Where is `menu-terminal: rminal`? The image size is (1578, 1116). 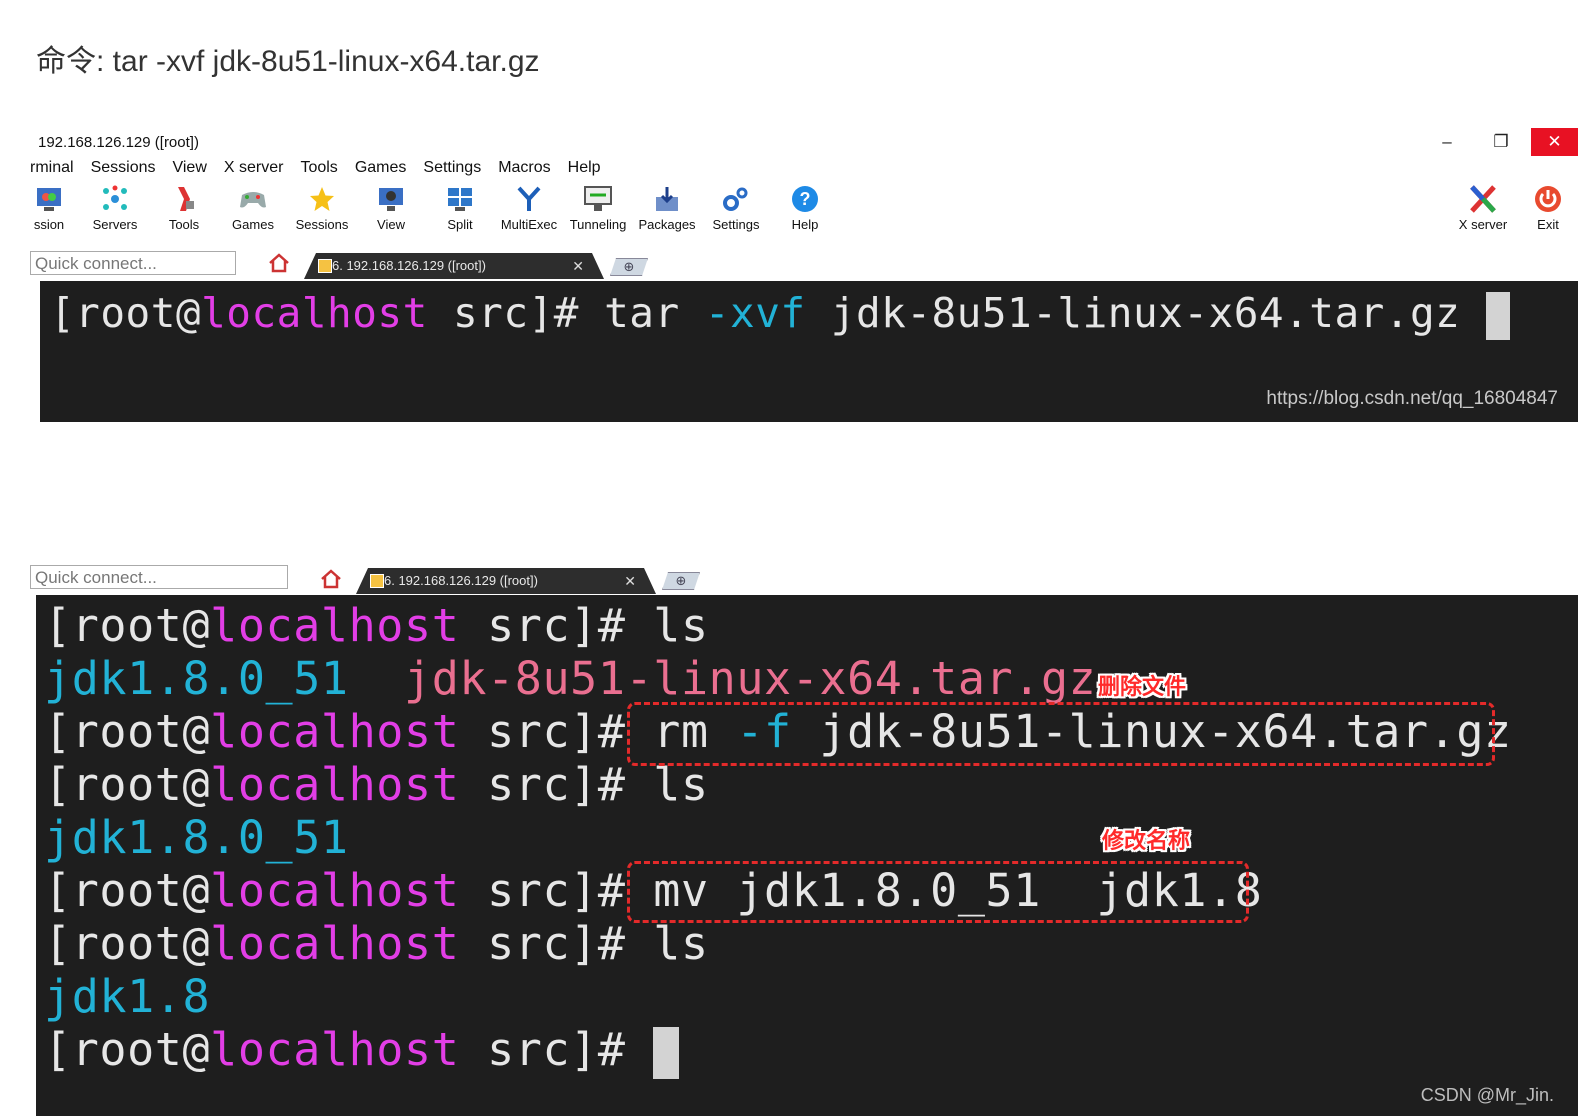 menu-terminal: rminal is located at coordinates (52, 170).